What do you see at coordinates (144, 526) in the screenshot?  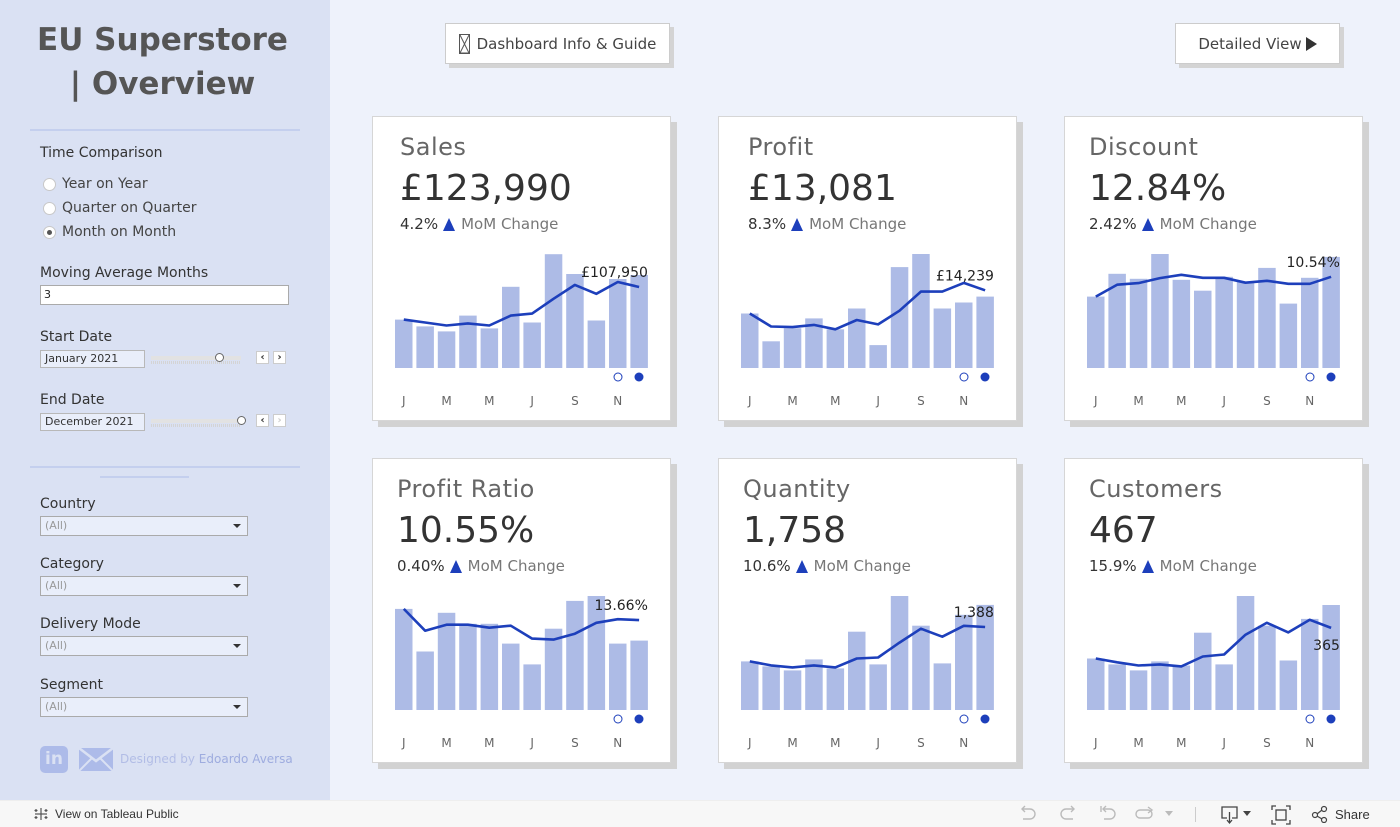 I see `country-filter-select: (All)` at bounding box center [144, 526].